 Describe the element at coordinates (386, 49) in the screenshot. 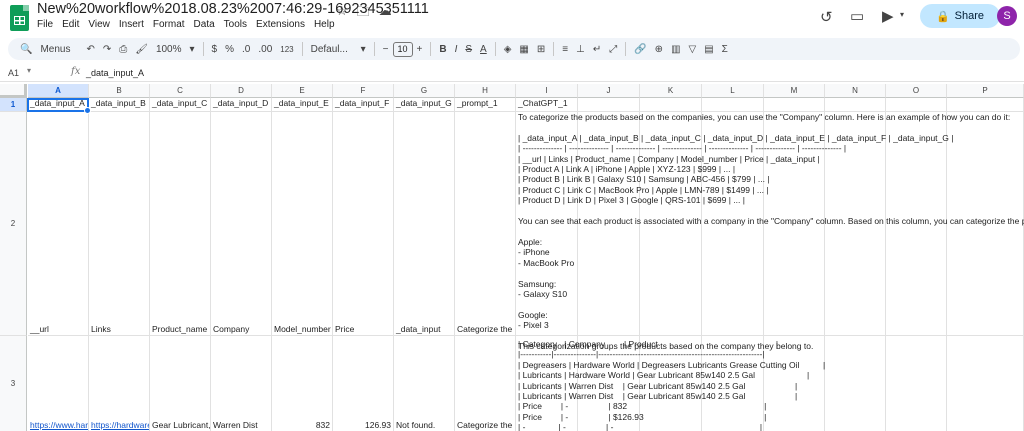

I see `decrease-font-size-button: −` at that location.